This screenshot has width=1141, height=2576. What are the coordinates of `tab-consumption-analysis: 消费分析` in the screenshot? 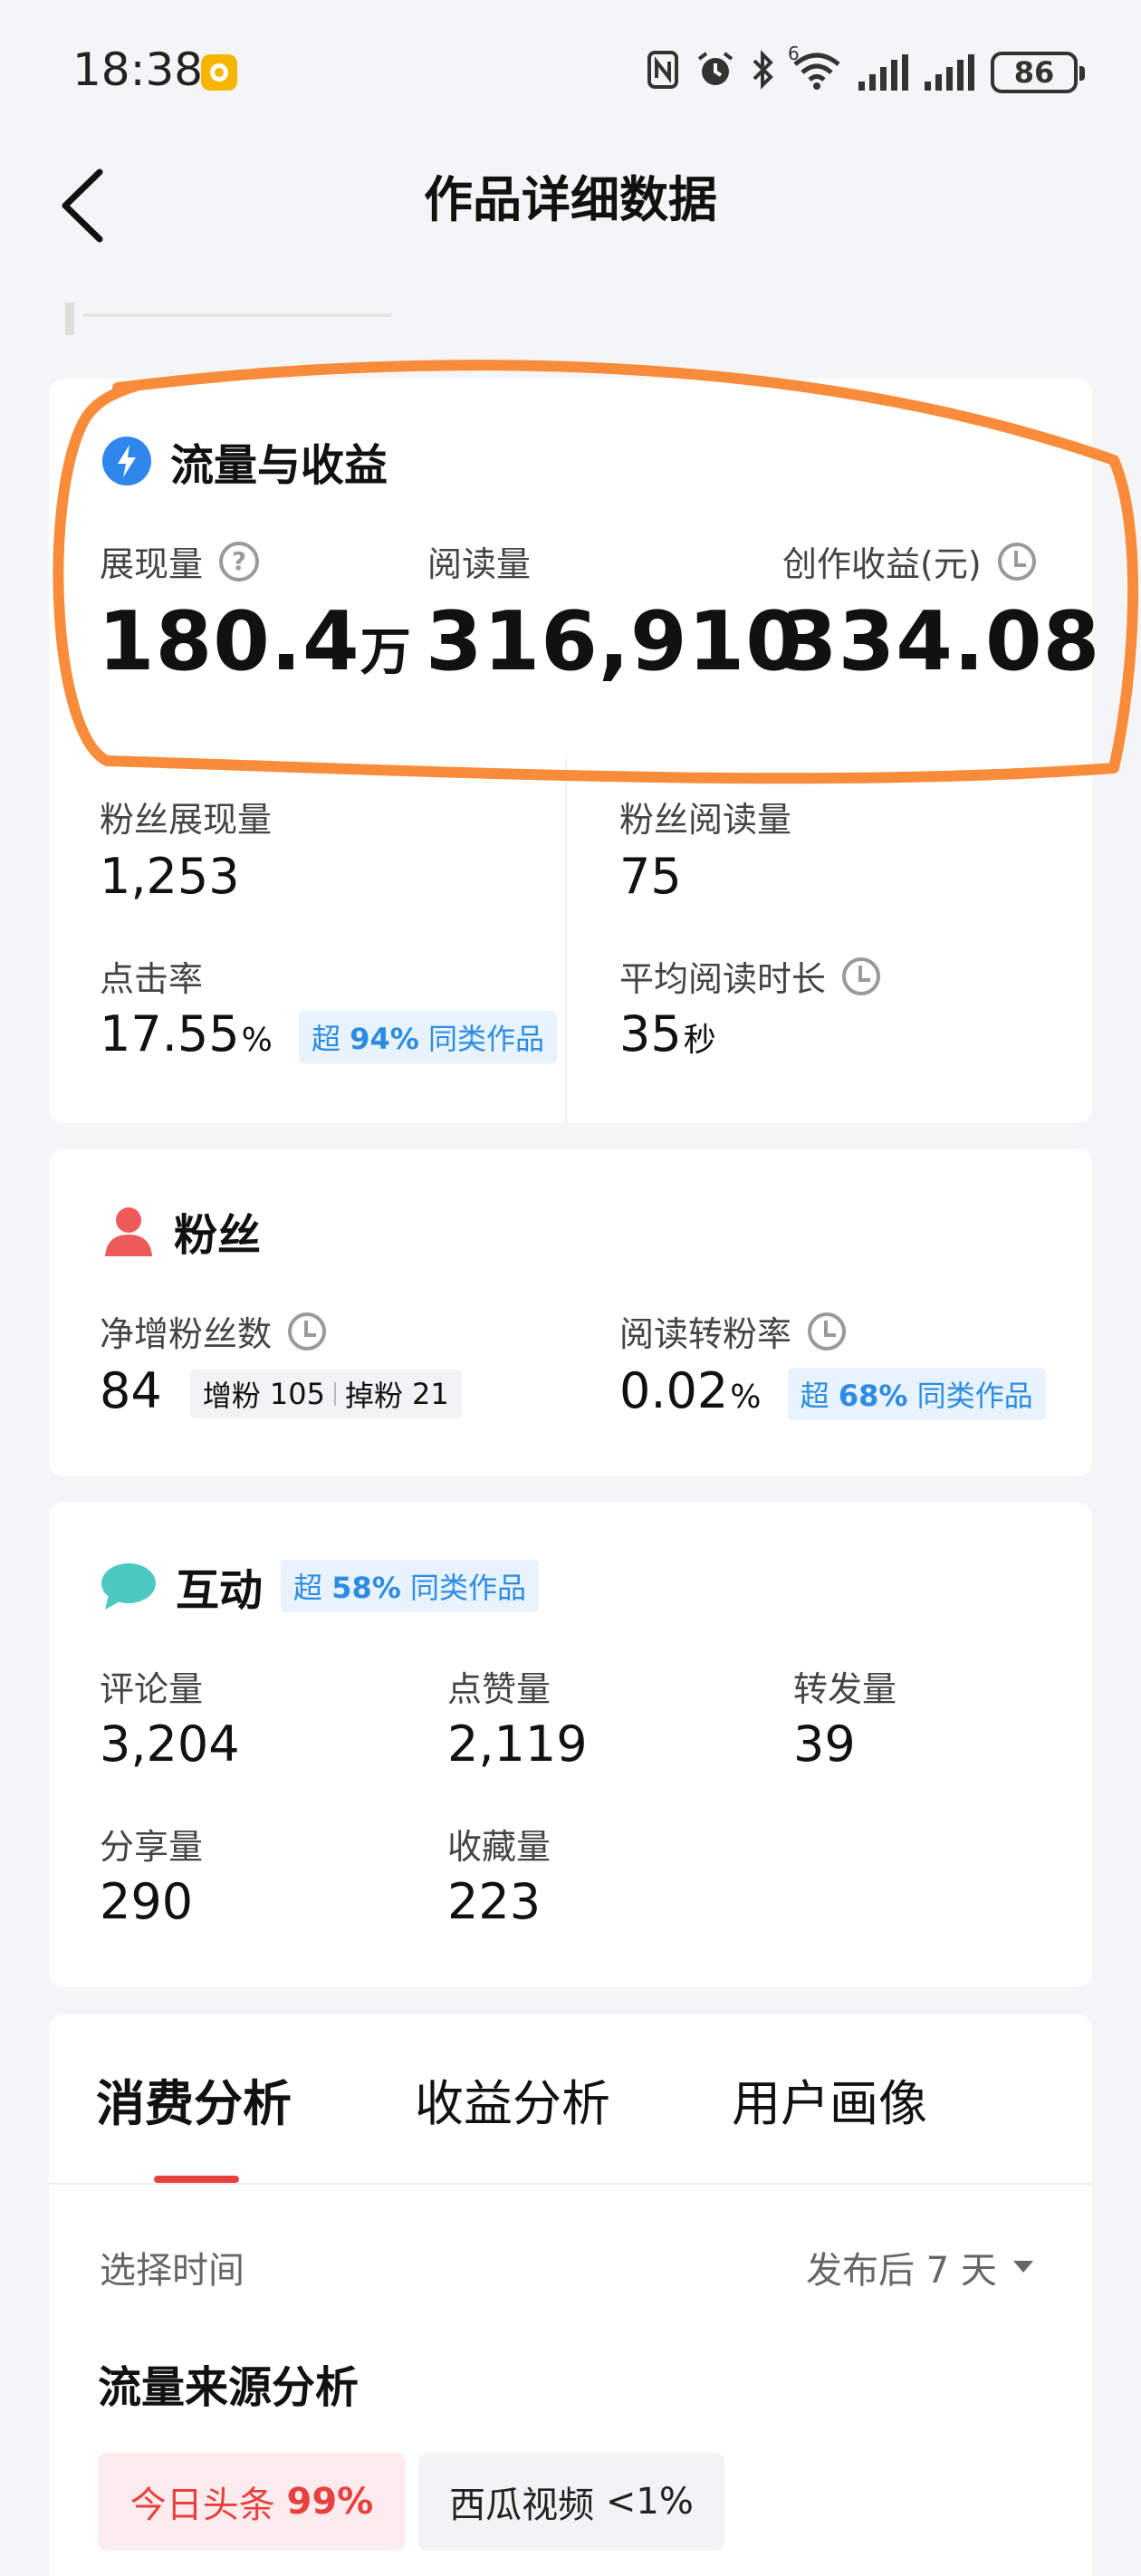 It's located at (194, 2099).